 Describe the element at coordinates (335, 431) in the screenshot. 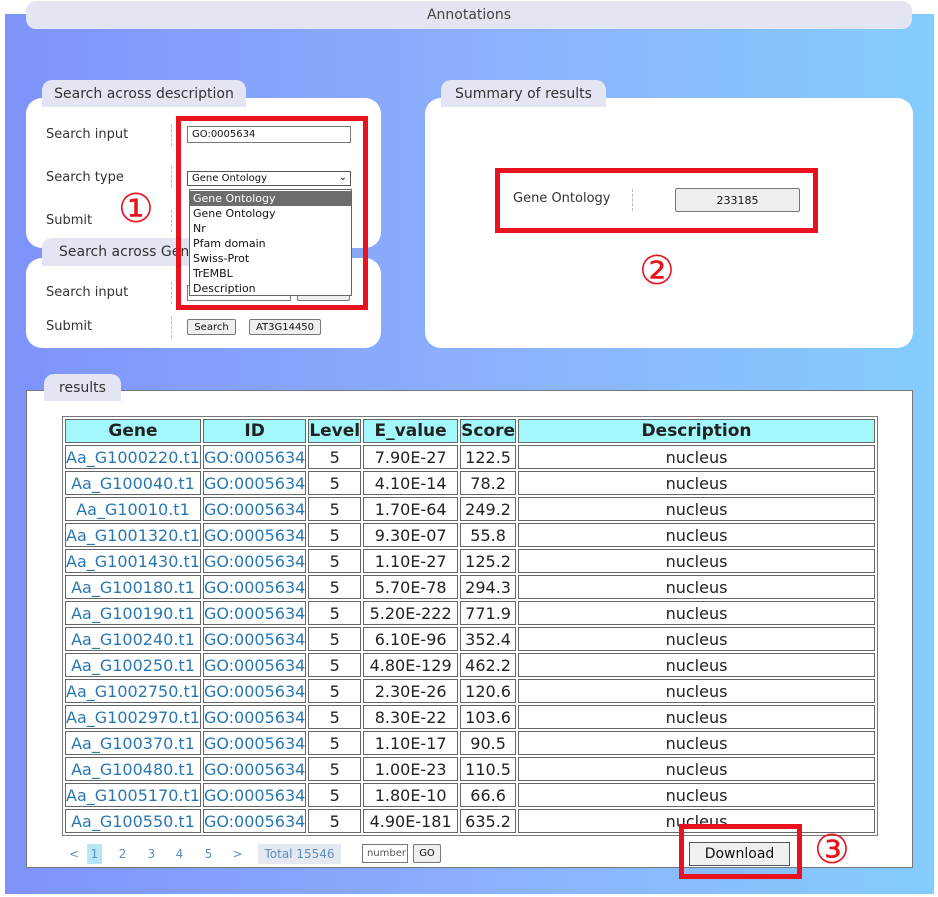

I see `column-header-level: Level` at that location.